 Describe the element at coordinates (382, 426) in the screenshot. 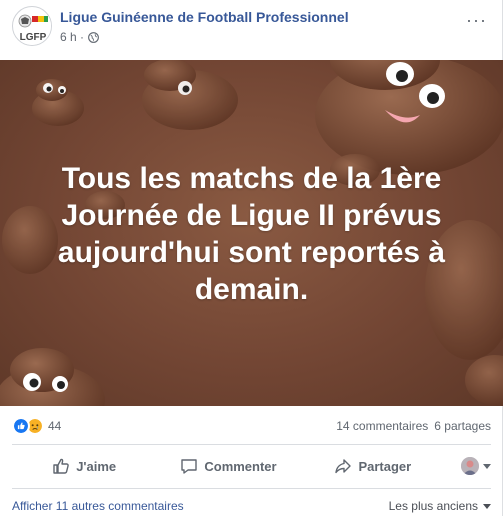

I see `comments-count: 14 commentaires` at that location.